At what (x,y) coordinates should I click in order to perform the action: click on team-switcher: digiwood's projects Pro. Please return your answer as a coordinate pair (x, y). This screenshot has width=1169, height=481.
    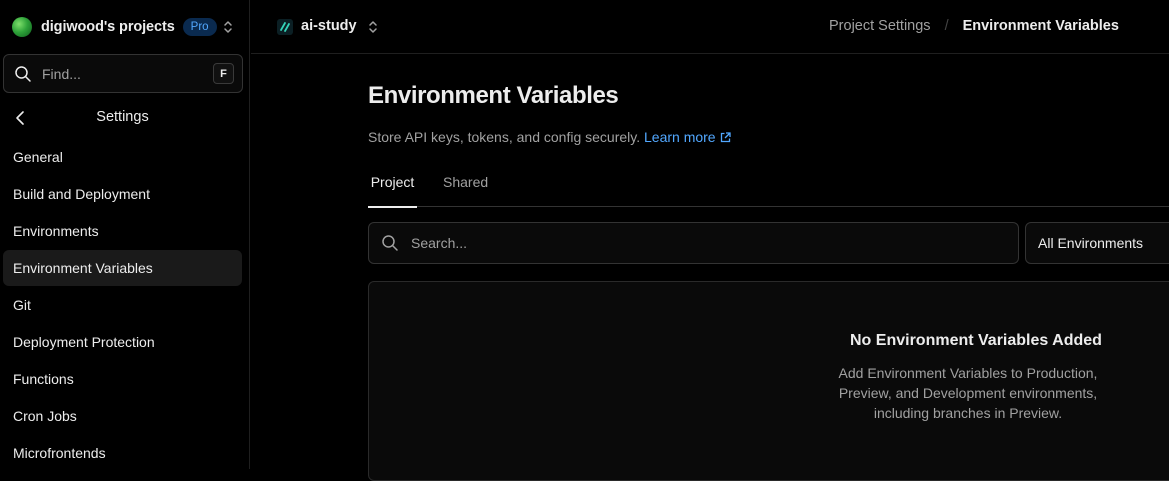
    Looking at the image, I should click on (125, 27).